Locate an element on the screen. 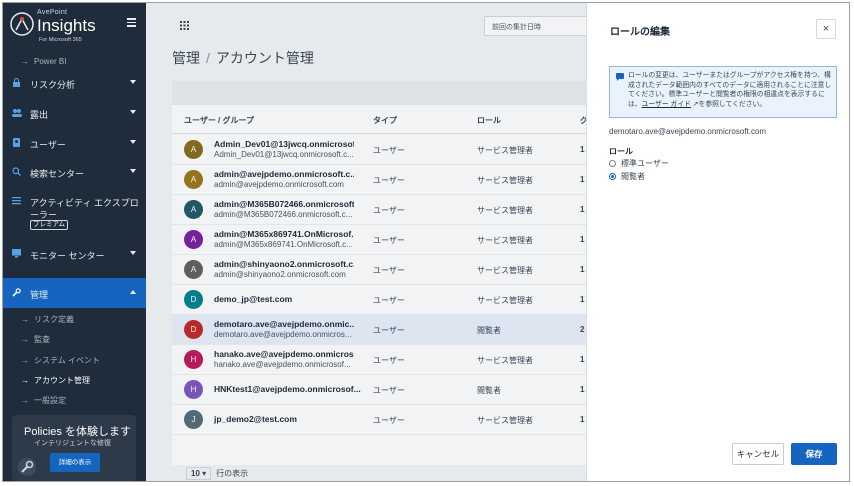 This screenshot has height=486, width=854. sidebar-sub-account-mgmt: → アカウント管理 is located at coordinates (55, 380).